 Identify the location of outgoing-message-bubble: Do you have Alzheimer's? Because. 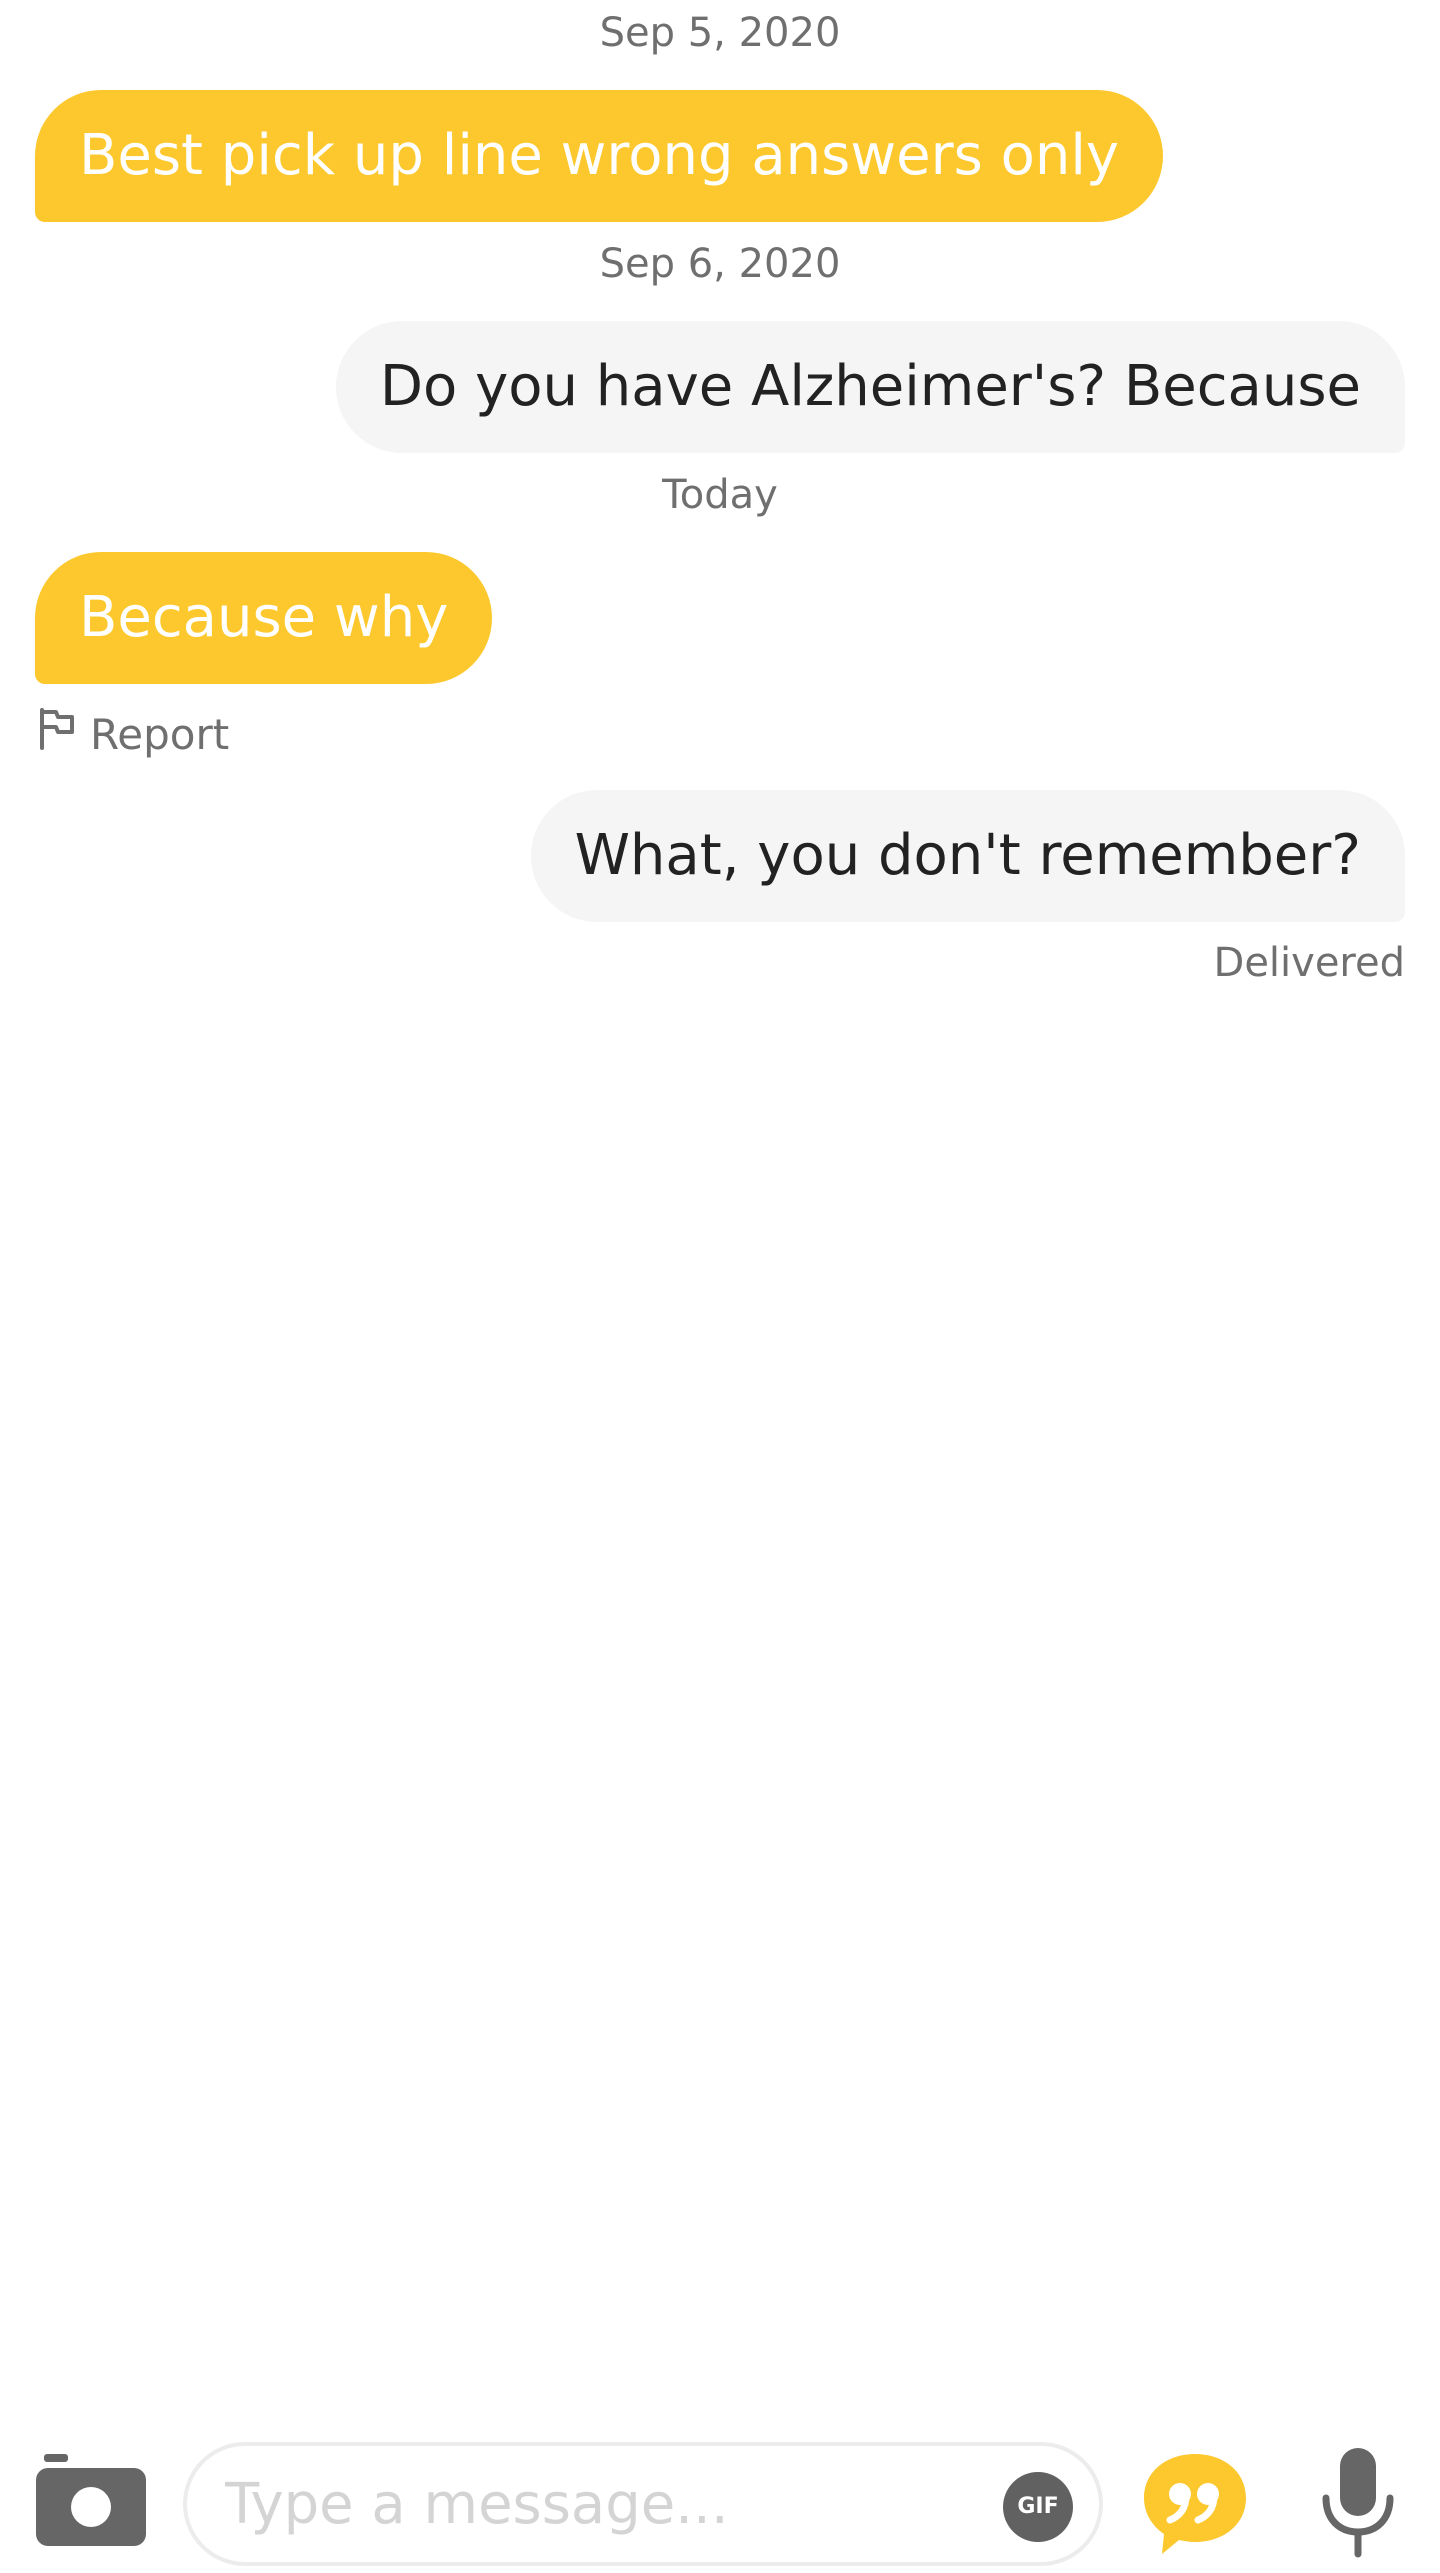
(870, 387).